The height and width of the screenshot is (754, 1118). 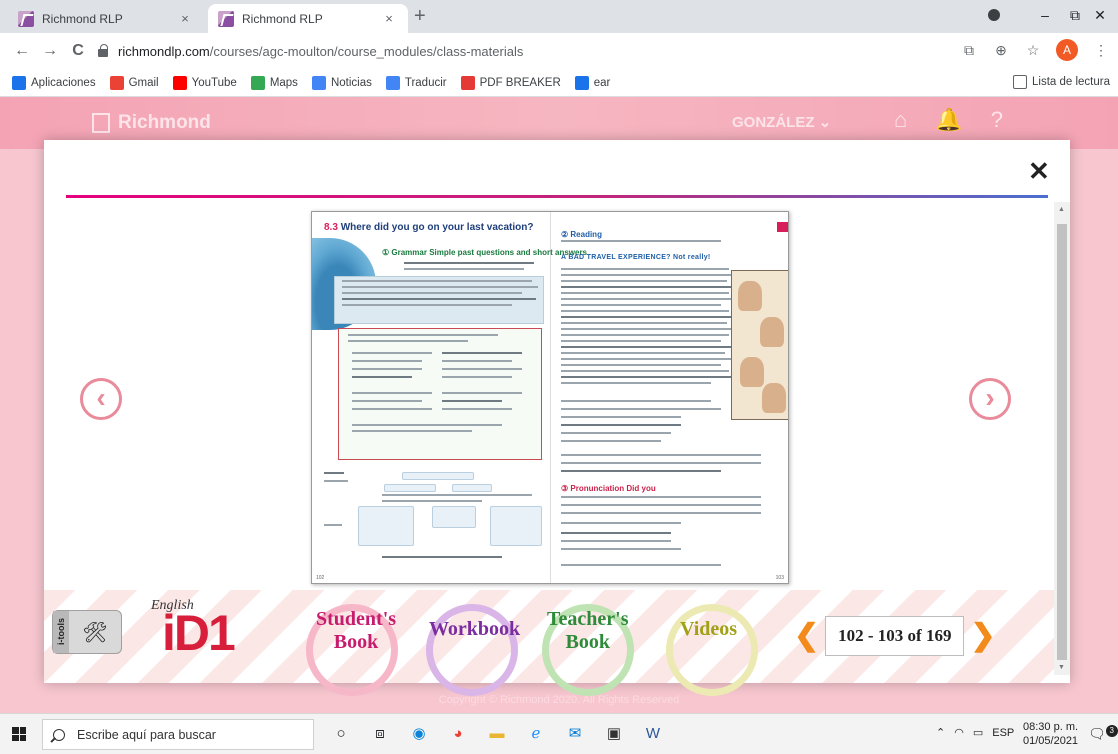 What do you see at coordinates (87, 632) in the screenshot?
I see `i-tools-button: i-tools 🛠` at bounding box center [87, 632].